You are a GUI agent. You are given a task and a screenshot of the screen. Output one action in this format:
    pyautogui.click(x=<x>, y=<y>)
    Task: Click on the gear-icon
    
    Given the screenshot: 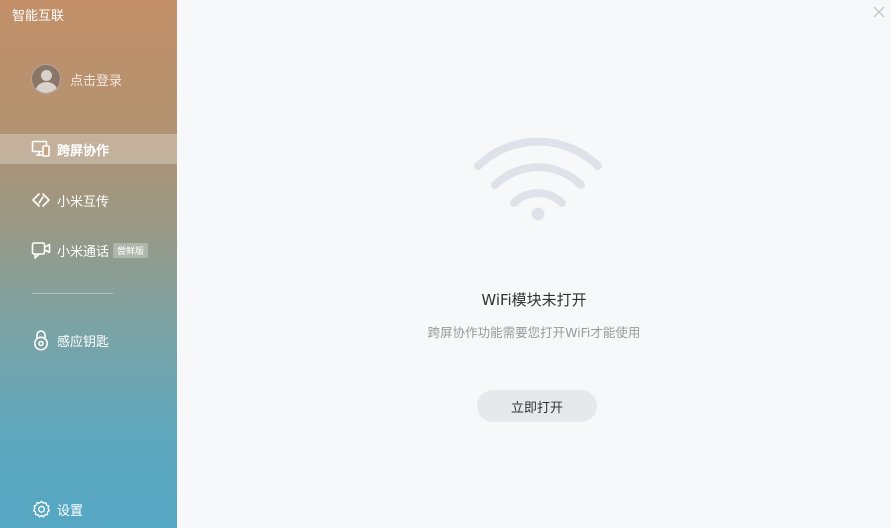 What is the action you would take?
    pyautogui.click(x=41, y=509)
    